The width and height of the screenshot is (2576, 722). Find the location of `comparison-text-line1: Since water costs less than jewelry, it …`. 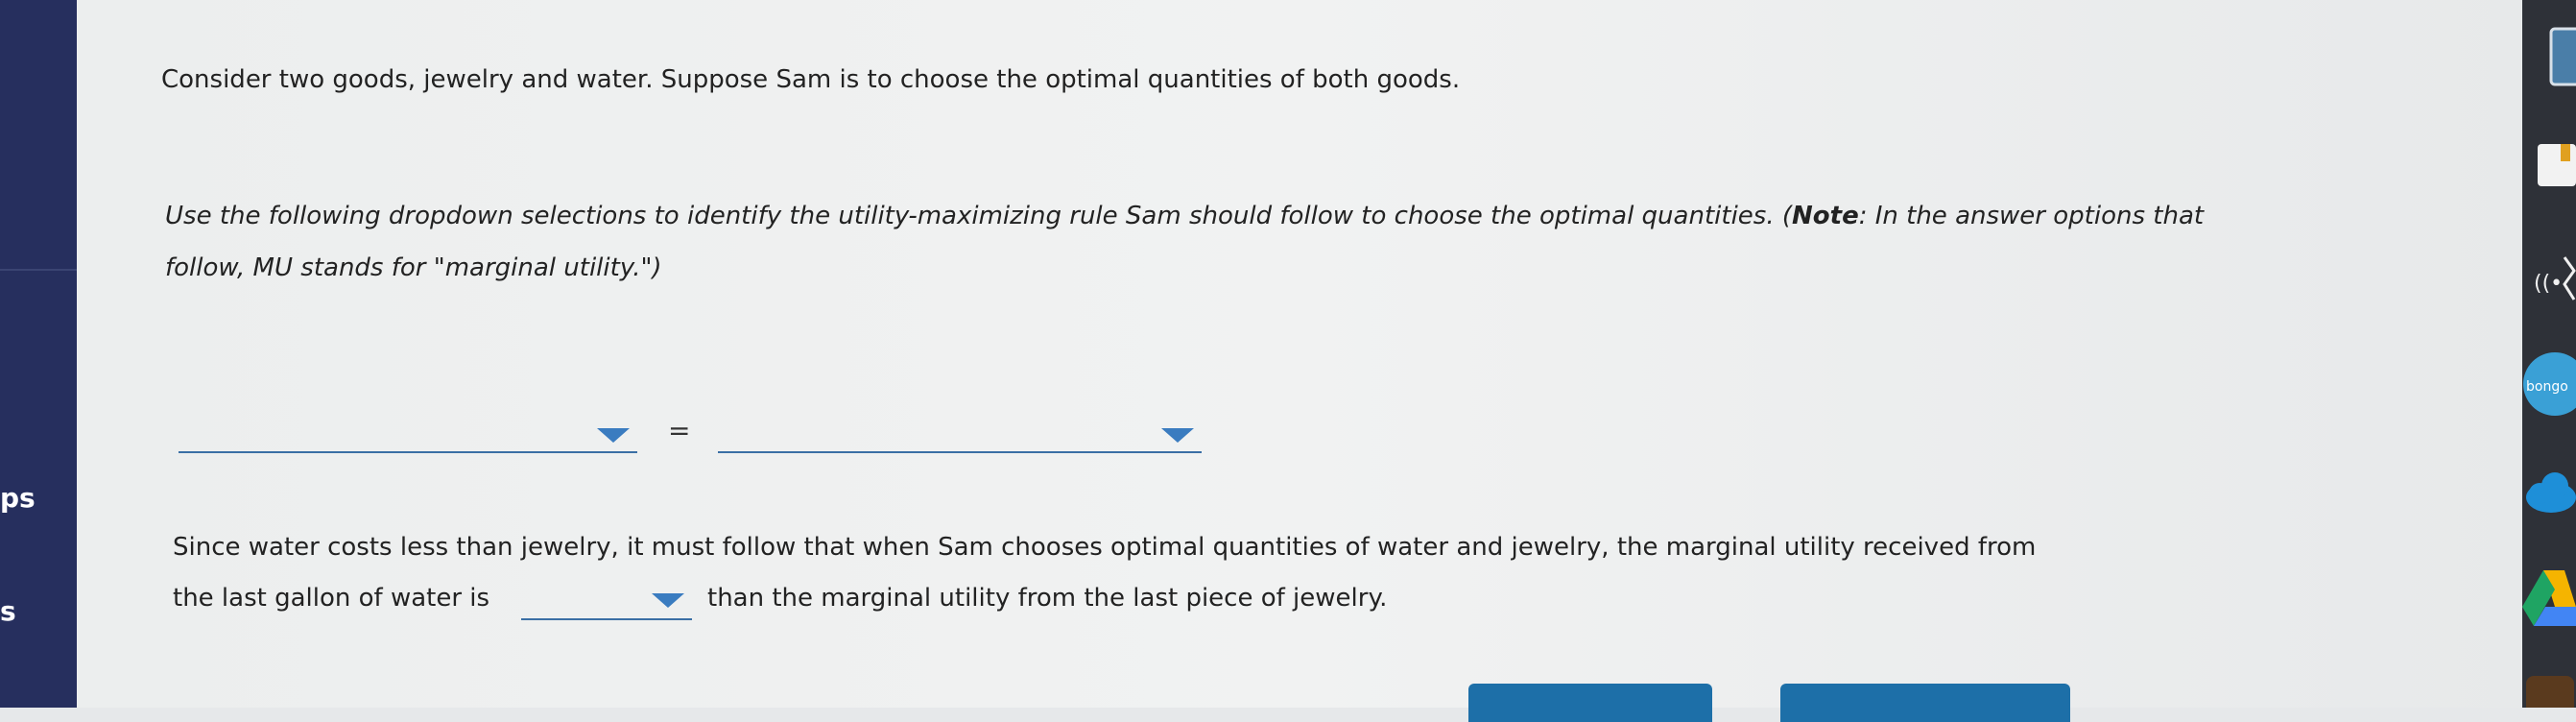

comparison-text-line1: Since water costs less than jewelry, it … is located at coordinates (1105, 547).